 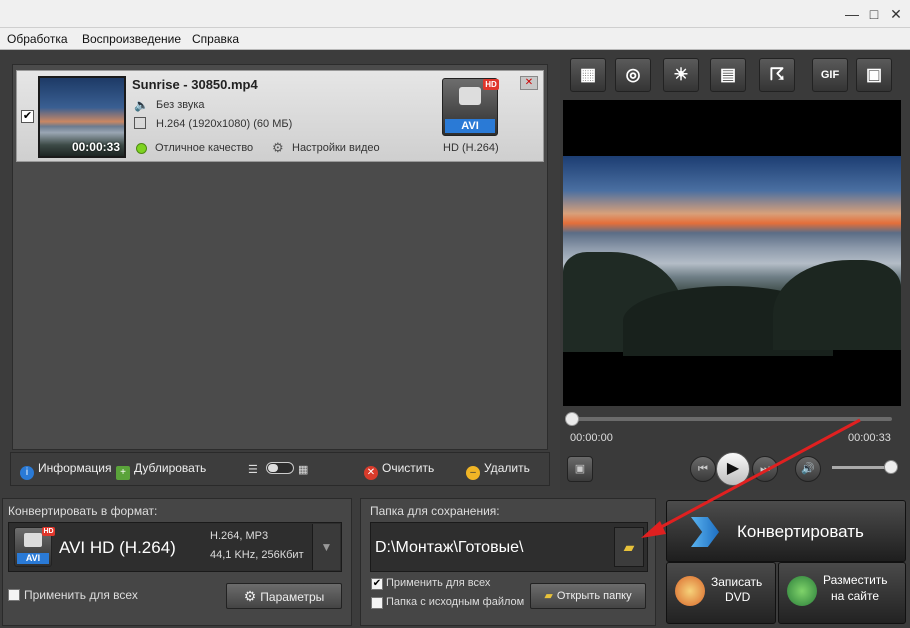 I want to click on gif-icon: GIF, so click(x=830, y=75).